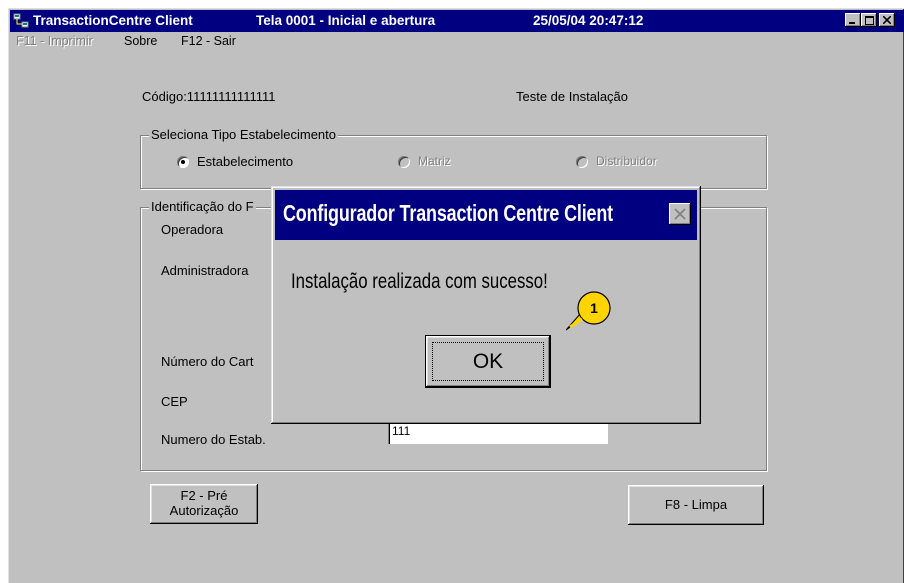 The image size is (904, 583). What do you see at coordinates (626, 161) in the screenshot?
I see `radio-distribuidor-label: Distribuidor` at bounding box center [626, 161].